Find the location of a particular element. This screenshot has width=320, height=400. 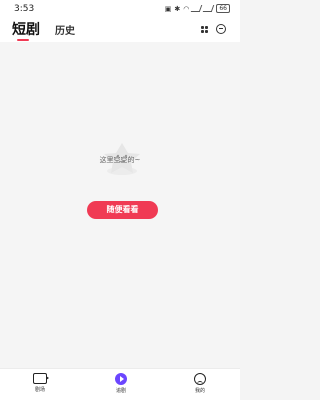

browse-button: 随便看看 is located at coordinates (122, 210).